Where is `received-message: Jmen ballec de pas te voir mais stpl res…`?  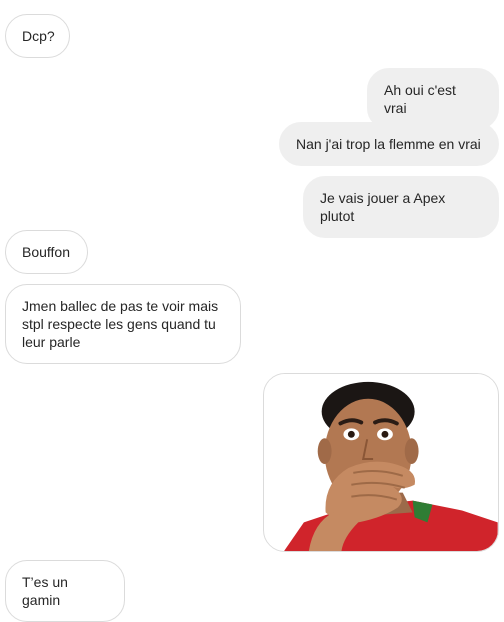
received-message: Jmen ballec de pas te voir mais stpl res… is located at coordinates (123, 324).